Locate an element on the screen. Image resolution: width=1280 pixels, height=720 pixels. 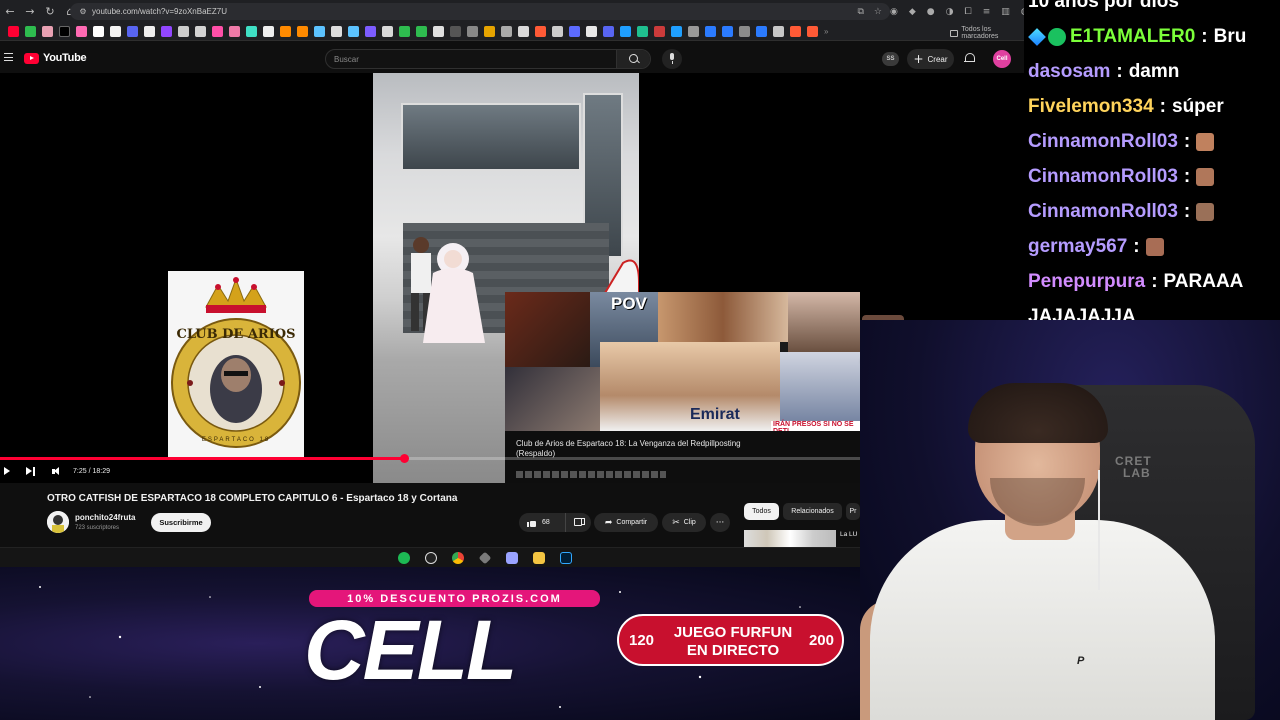
progress-scrubber is located at coordinates (404, 458).